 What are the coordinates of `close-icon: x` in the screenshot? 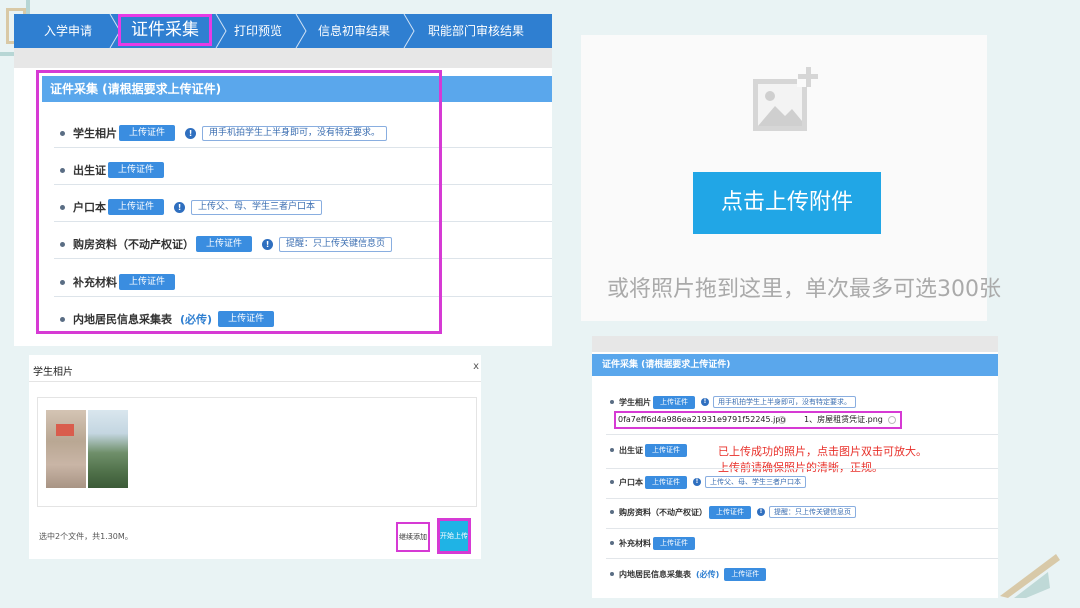 It's located at (476, 366).